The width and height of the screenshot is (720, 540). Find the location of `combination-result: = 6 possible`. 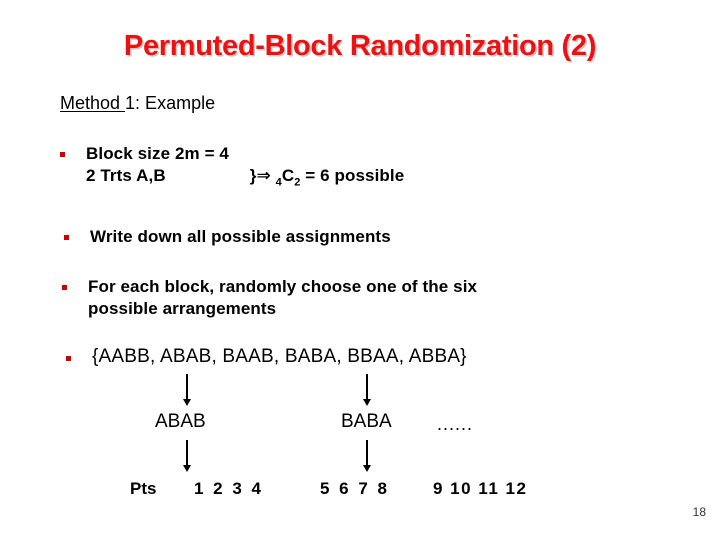

combination-result: = 6 possible is located at coordinates (355, 175).